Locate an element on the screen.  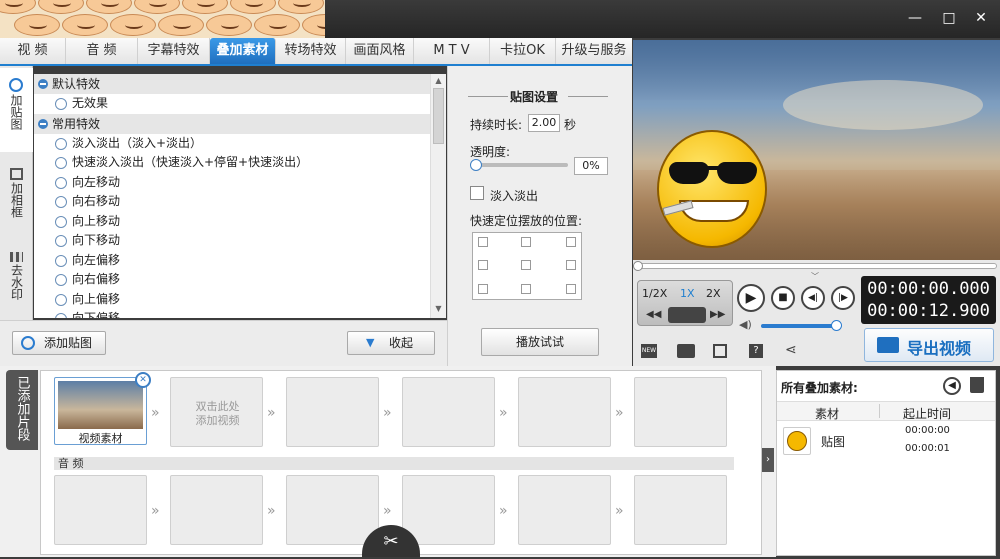
video-clip-label: 视频素材 is located at coordinates (100, 438).